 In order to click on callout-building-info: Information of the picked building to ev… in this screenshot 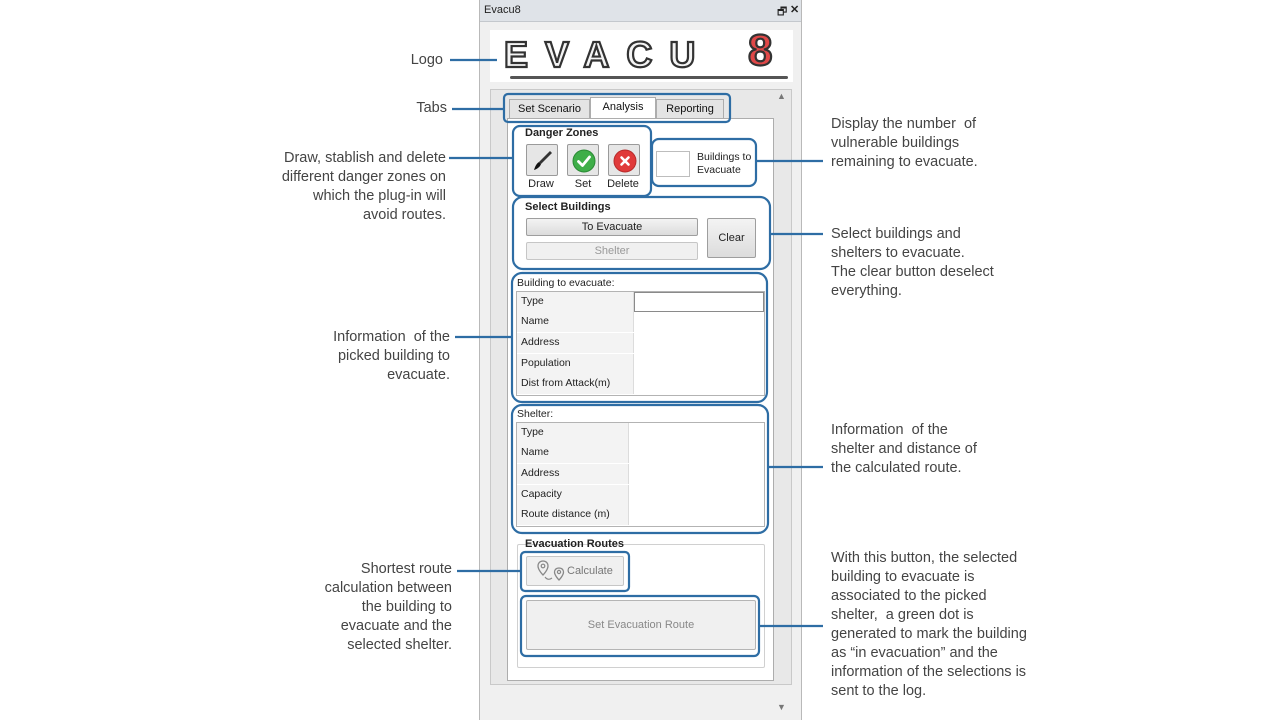, I will do `click(373, 356)`.